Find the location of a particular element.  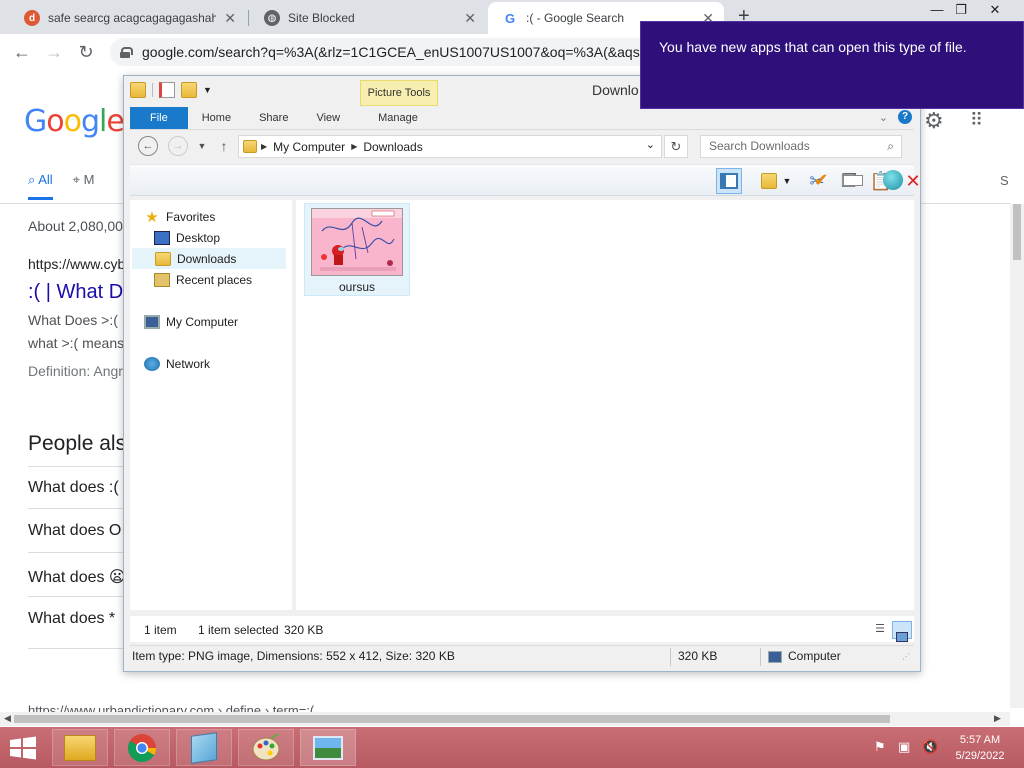

expand-ribbon-icon: ⌄ is located at coordinates (883, 117).